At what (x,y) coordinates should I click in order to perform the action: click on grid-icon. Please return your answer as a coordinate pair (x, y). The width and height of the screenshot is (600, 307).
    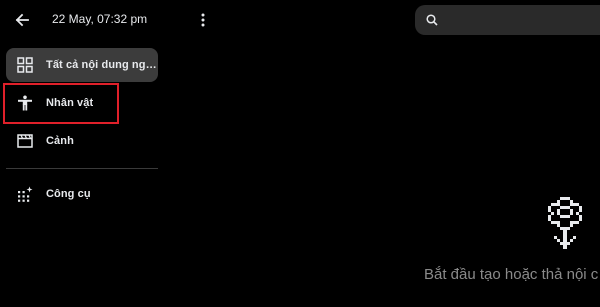
    Looking at the image, I should click on (25, 65).